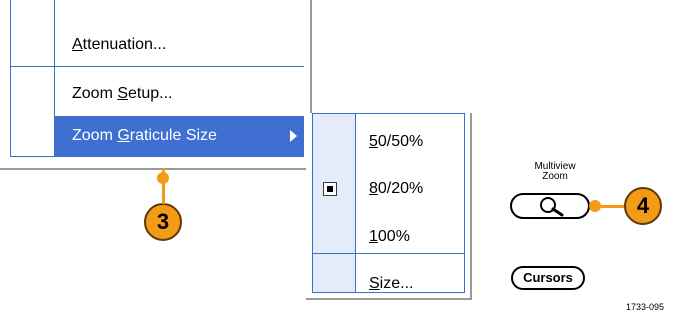 This screenshot has width=674, height=313. I want to click on callout-4: 4, so click(643, 206).